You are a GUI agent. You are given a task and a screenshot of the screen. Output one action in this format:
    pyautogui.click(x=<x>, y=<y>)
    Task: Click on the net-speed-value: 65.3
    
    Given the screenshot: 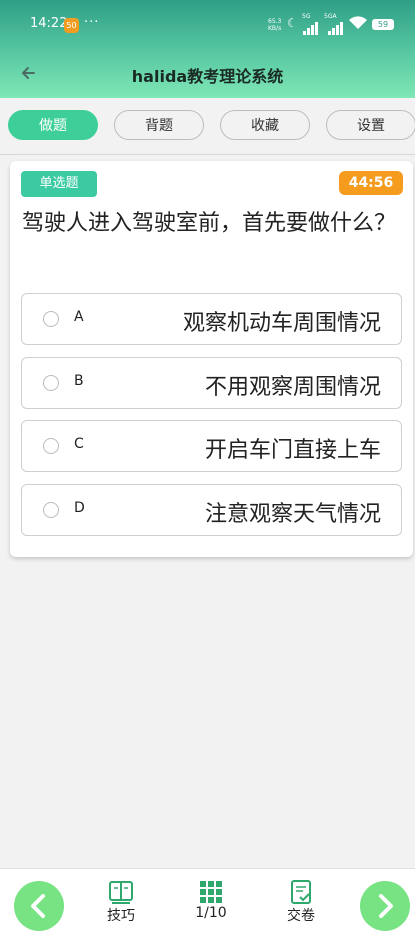 What is the action you would take?
    pyautogui.click(x=275, y=21)
    